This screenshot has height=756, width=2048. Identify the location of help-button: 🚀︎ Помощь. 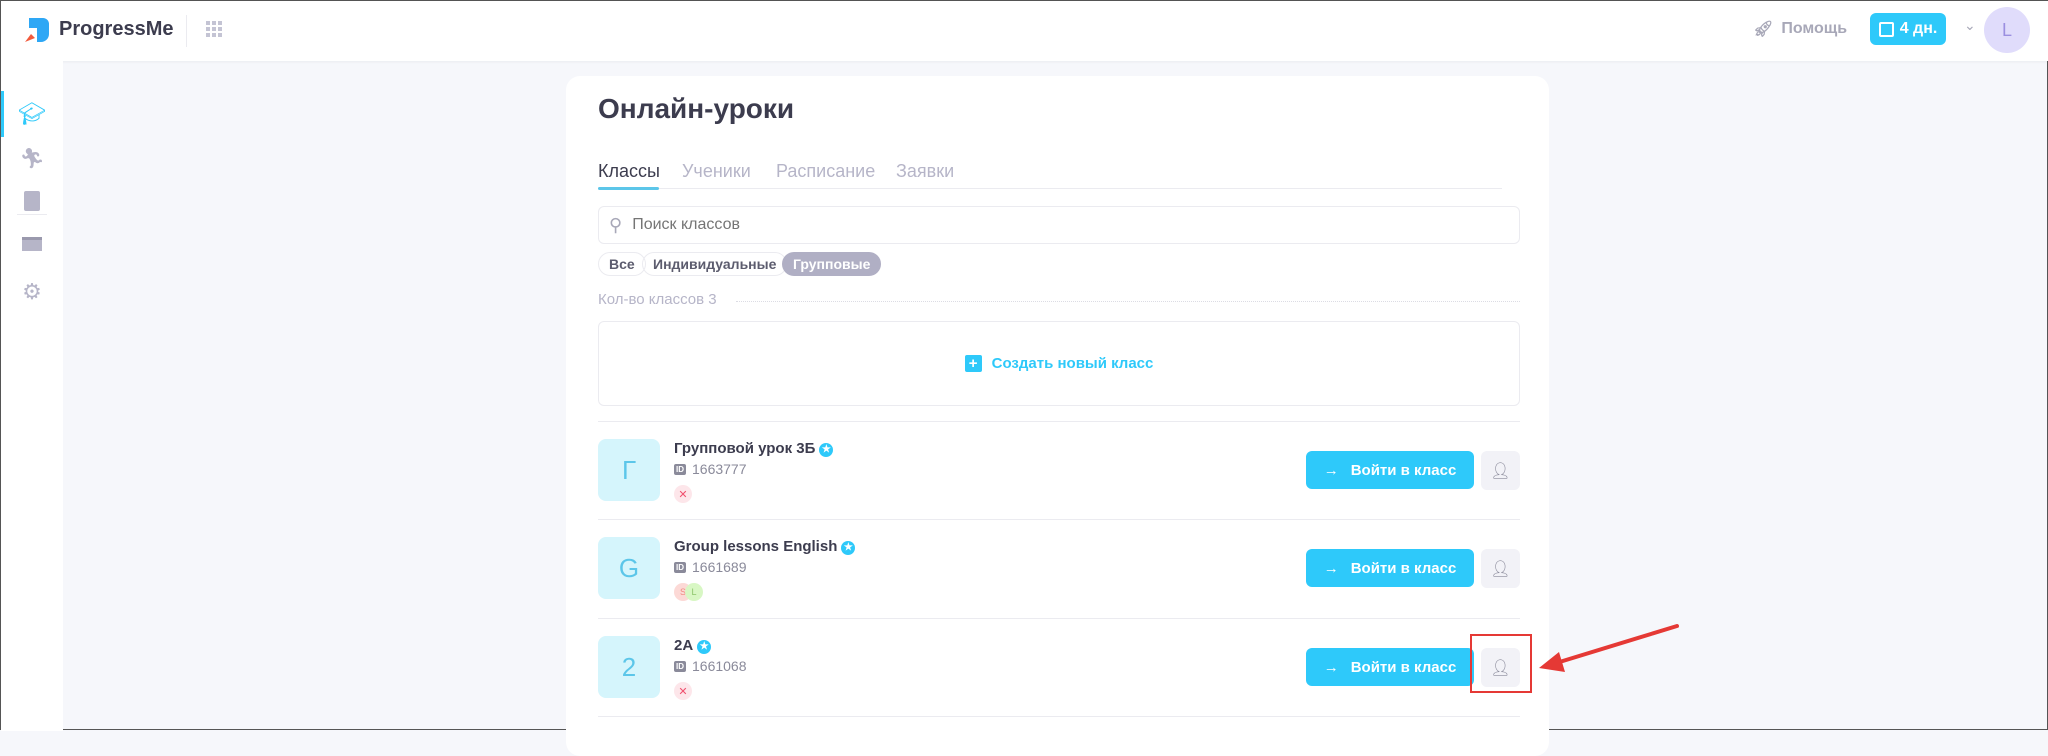
(1800, 29).